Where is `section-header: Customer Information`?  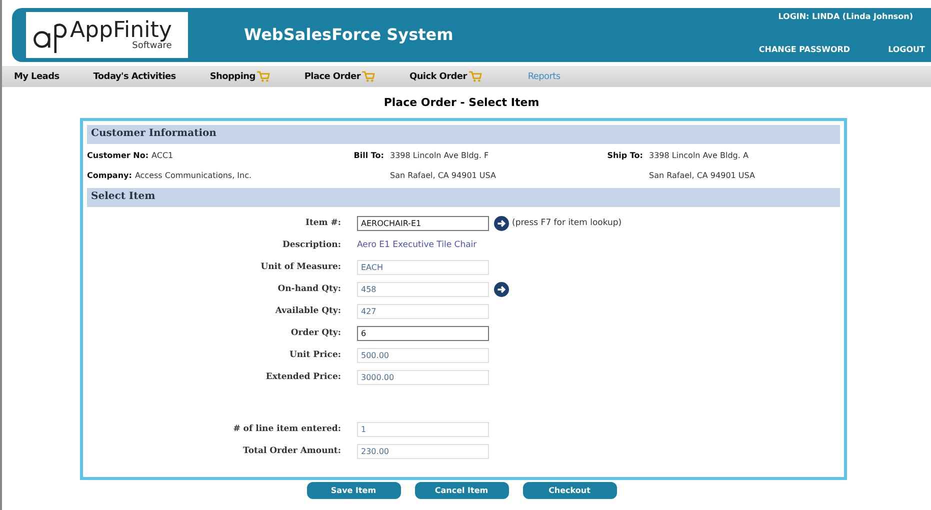
section-header: Customer Information is located at coordinates (463, 134).